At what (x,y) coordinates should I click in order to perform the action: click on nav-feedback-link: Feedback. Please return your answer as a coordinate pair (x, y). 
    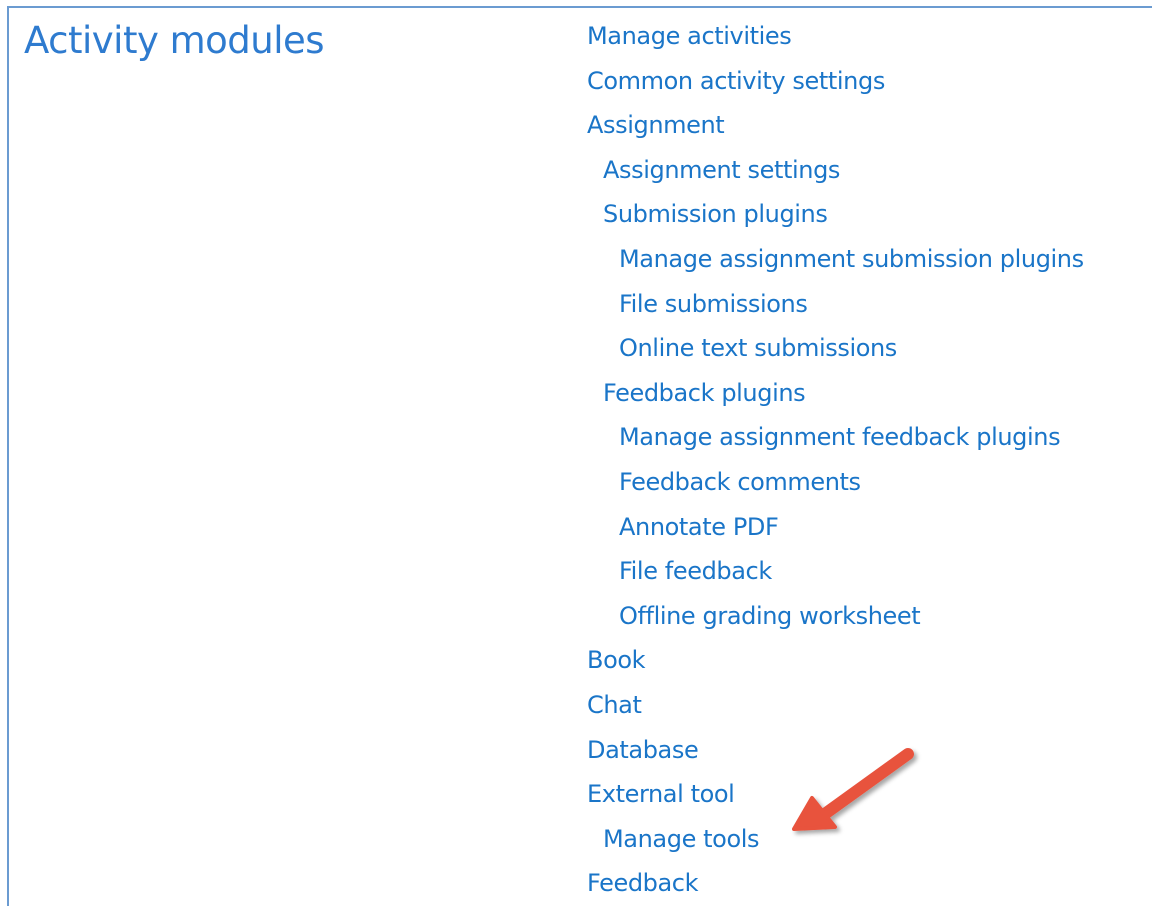
    Looking at the image, I should click on (642, 883).